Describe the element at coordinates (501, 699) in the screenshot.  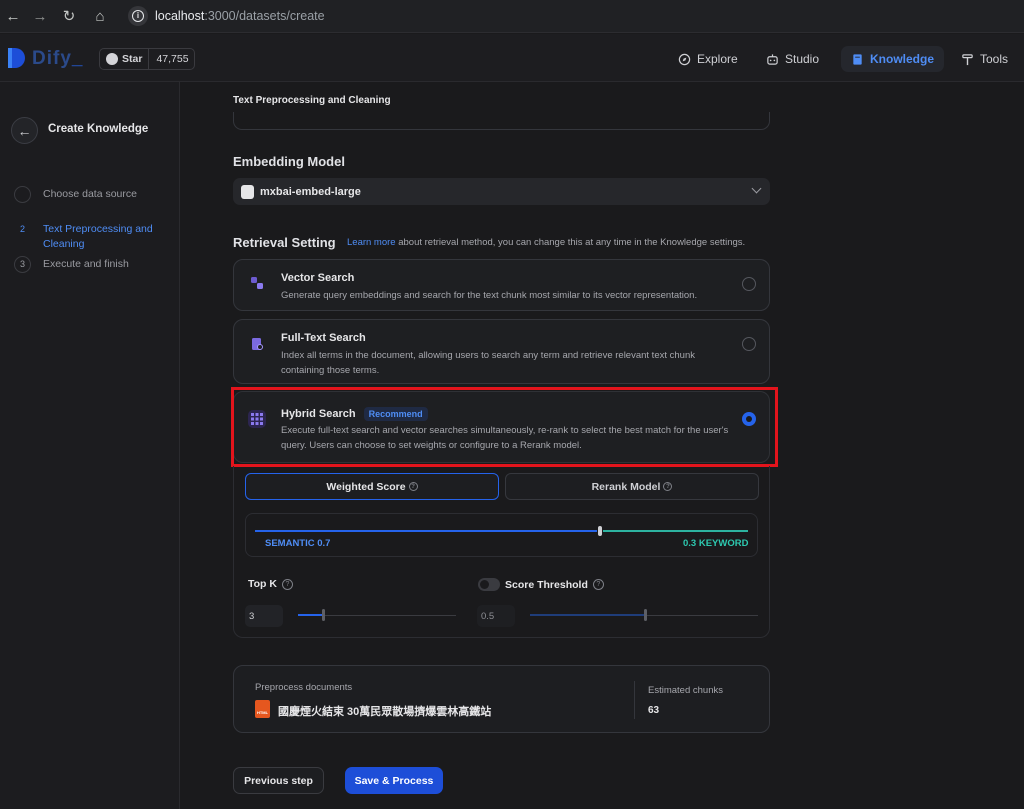
I see `preprocess-summary` at that location.